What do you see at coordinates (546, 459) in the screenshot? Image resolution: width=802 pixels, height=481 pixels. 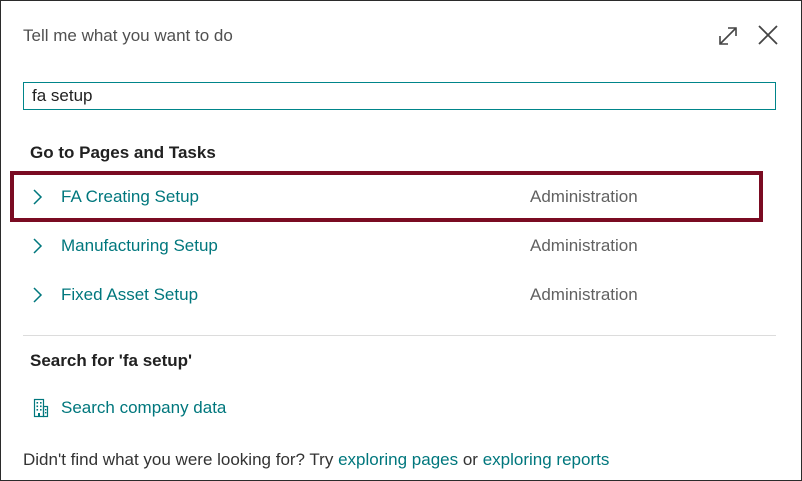 I see `exploring-reports-link: exploring reports` at bounding box center [546, 459].